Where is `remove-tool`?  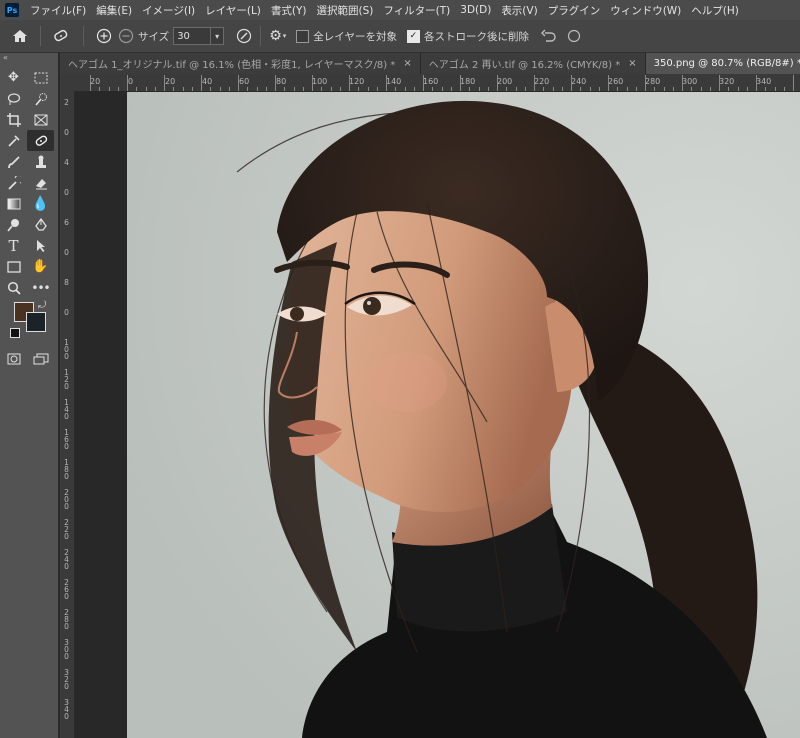 remove-tool is located at coordinates (40, 140).